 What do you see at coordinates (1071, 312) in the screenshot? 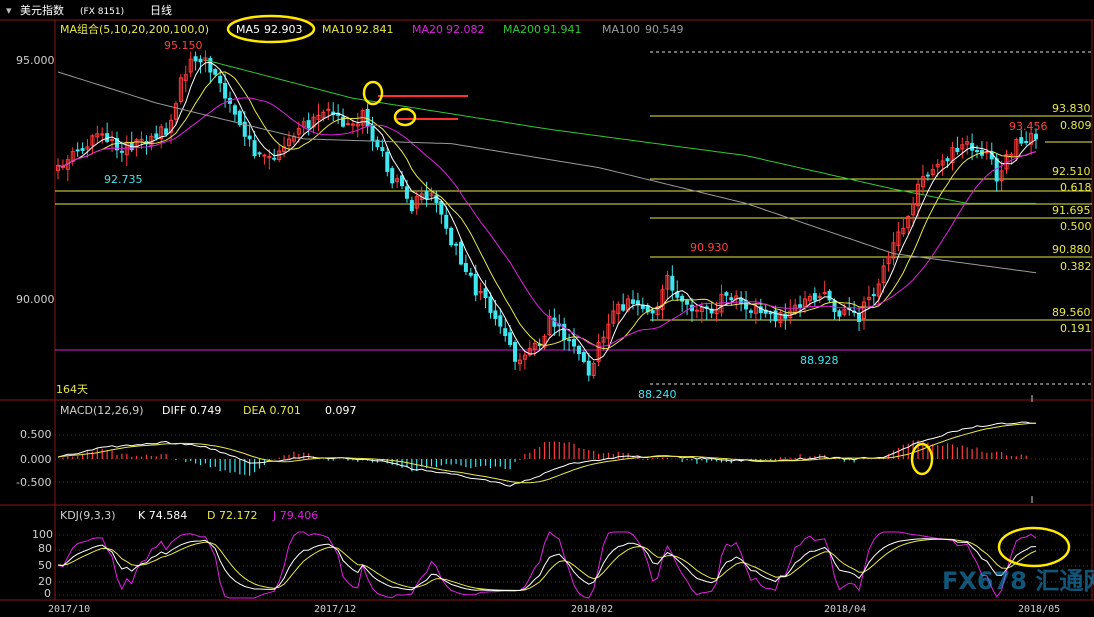
I see `fib-price-0191: 89.560` at bounding box center [1071, 312].